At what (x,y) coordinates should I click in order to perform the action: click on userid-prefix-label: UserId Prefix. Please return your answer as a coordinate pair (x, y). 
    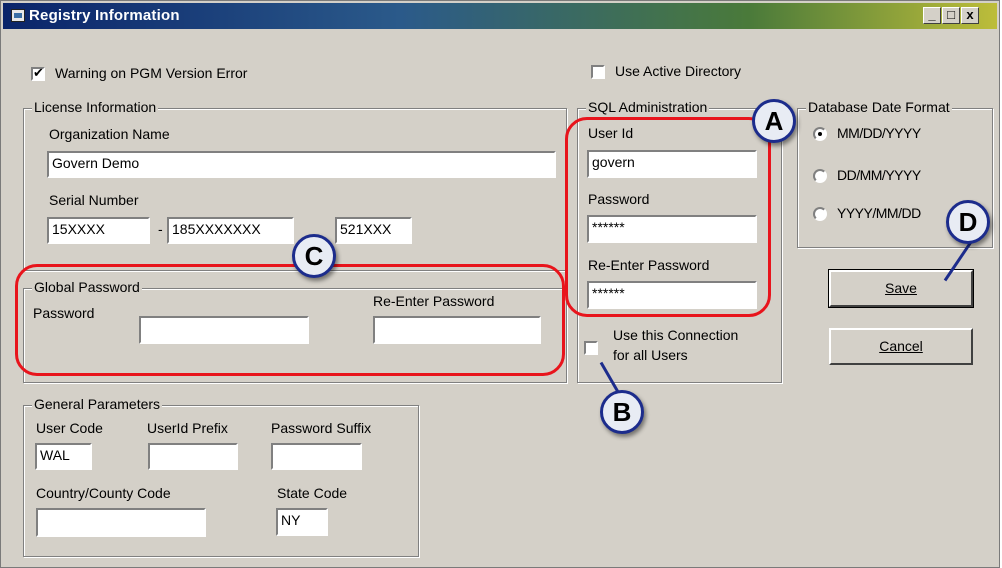
    Looking at the image, I should click on (187, 428).